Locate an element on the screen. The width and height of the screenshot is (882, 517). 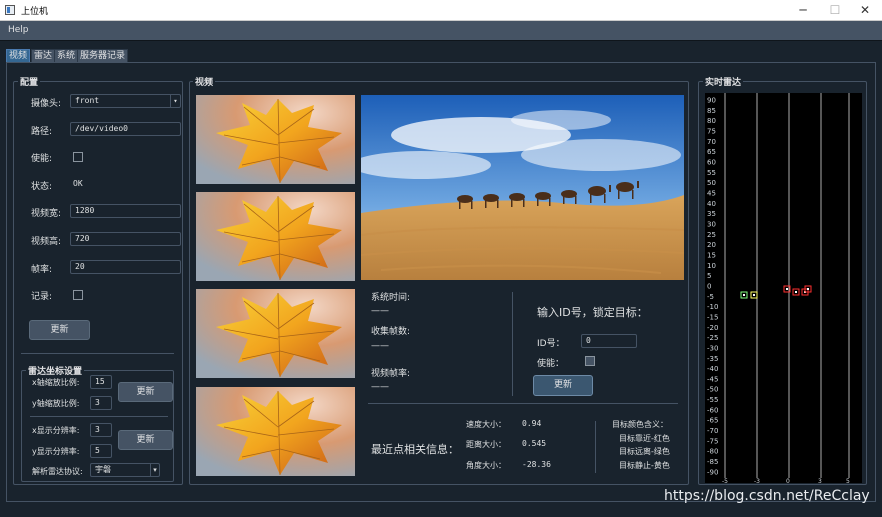
y-scale-label: y轴缩放比例: is located at coordinates (56, 403).